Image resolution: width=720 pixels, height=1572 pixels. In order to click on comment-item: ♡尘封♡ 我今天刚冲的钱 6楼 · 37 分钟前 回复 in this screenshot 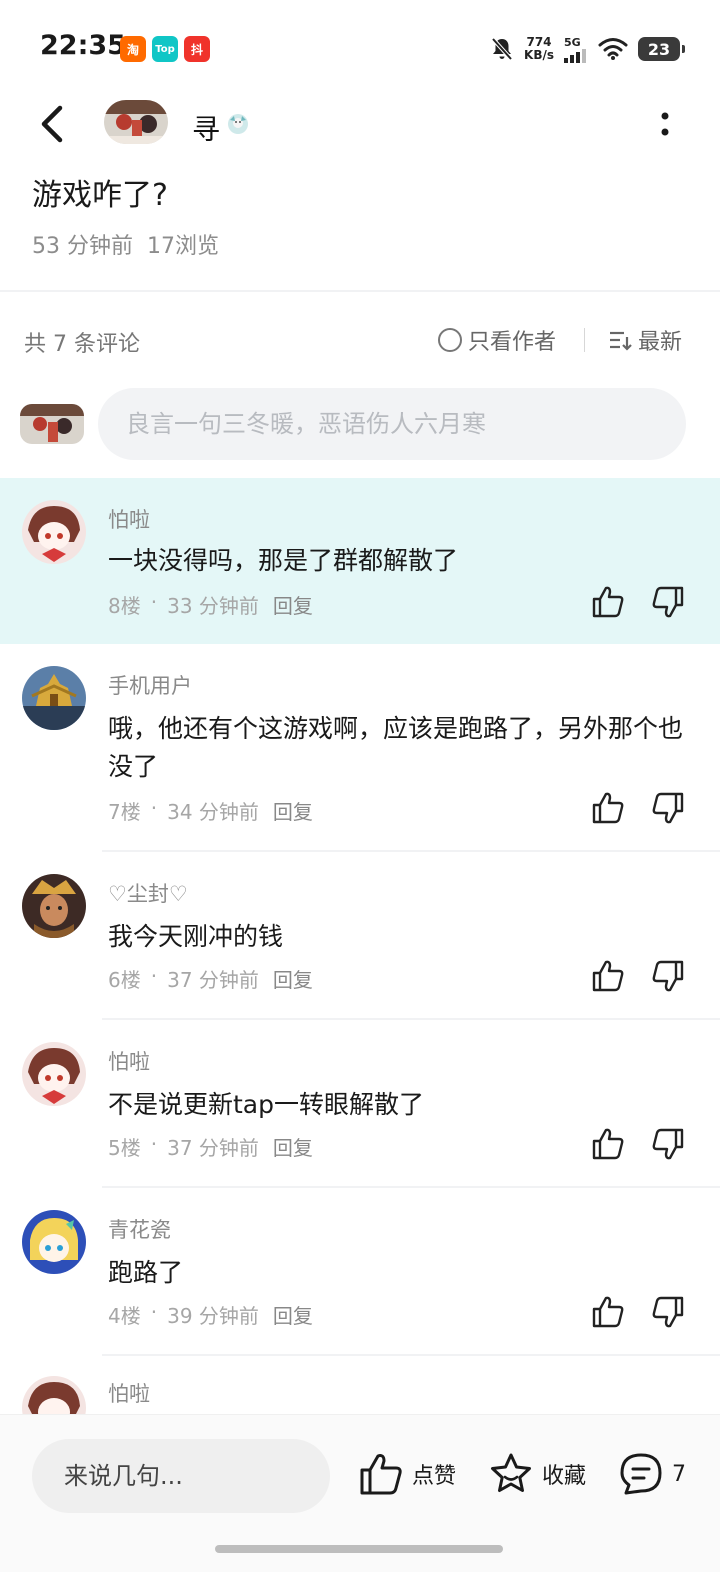, I will do `click(360, 936)`.